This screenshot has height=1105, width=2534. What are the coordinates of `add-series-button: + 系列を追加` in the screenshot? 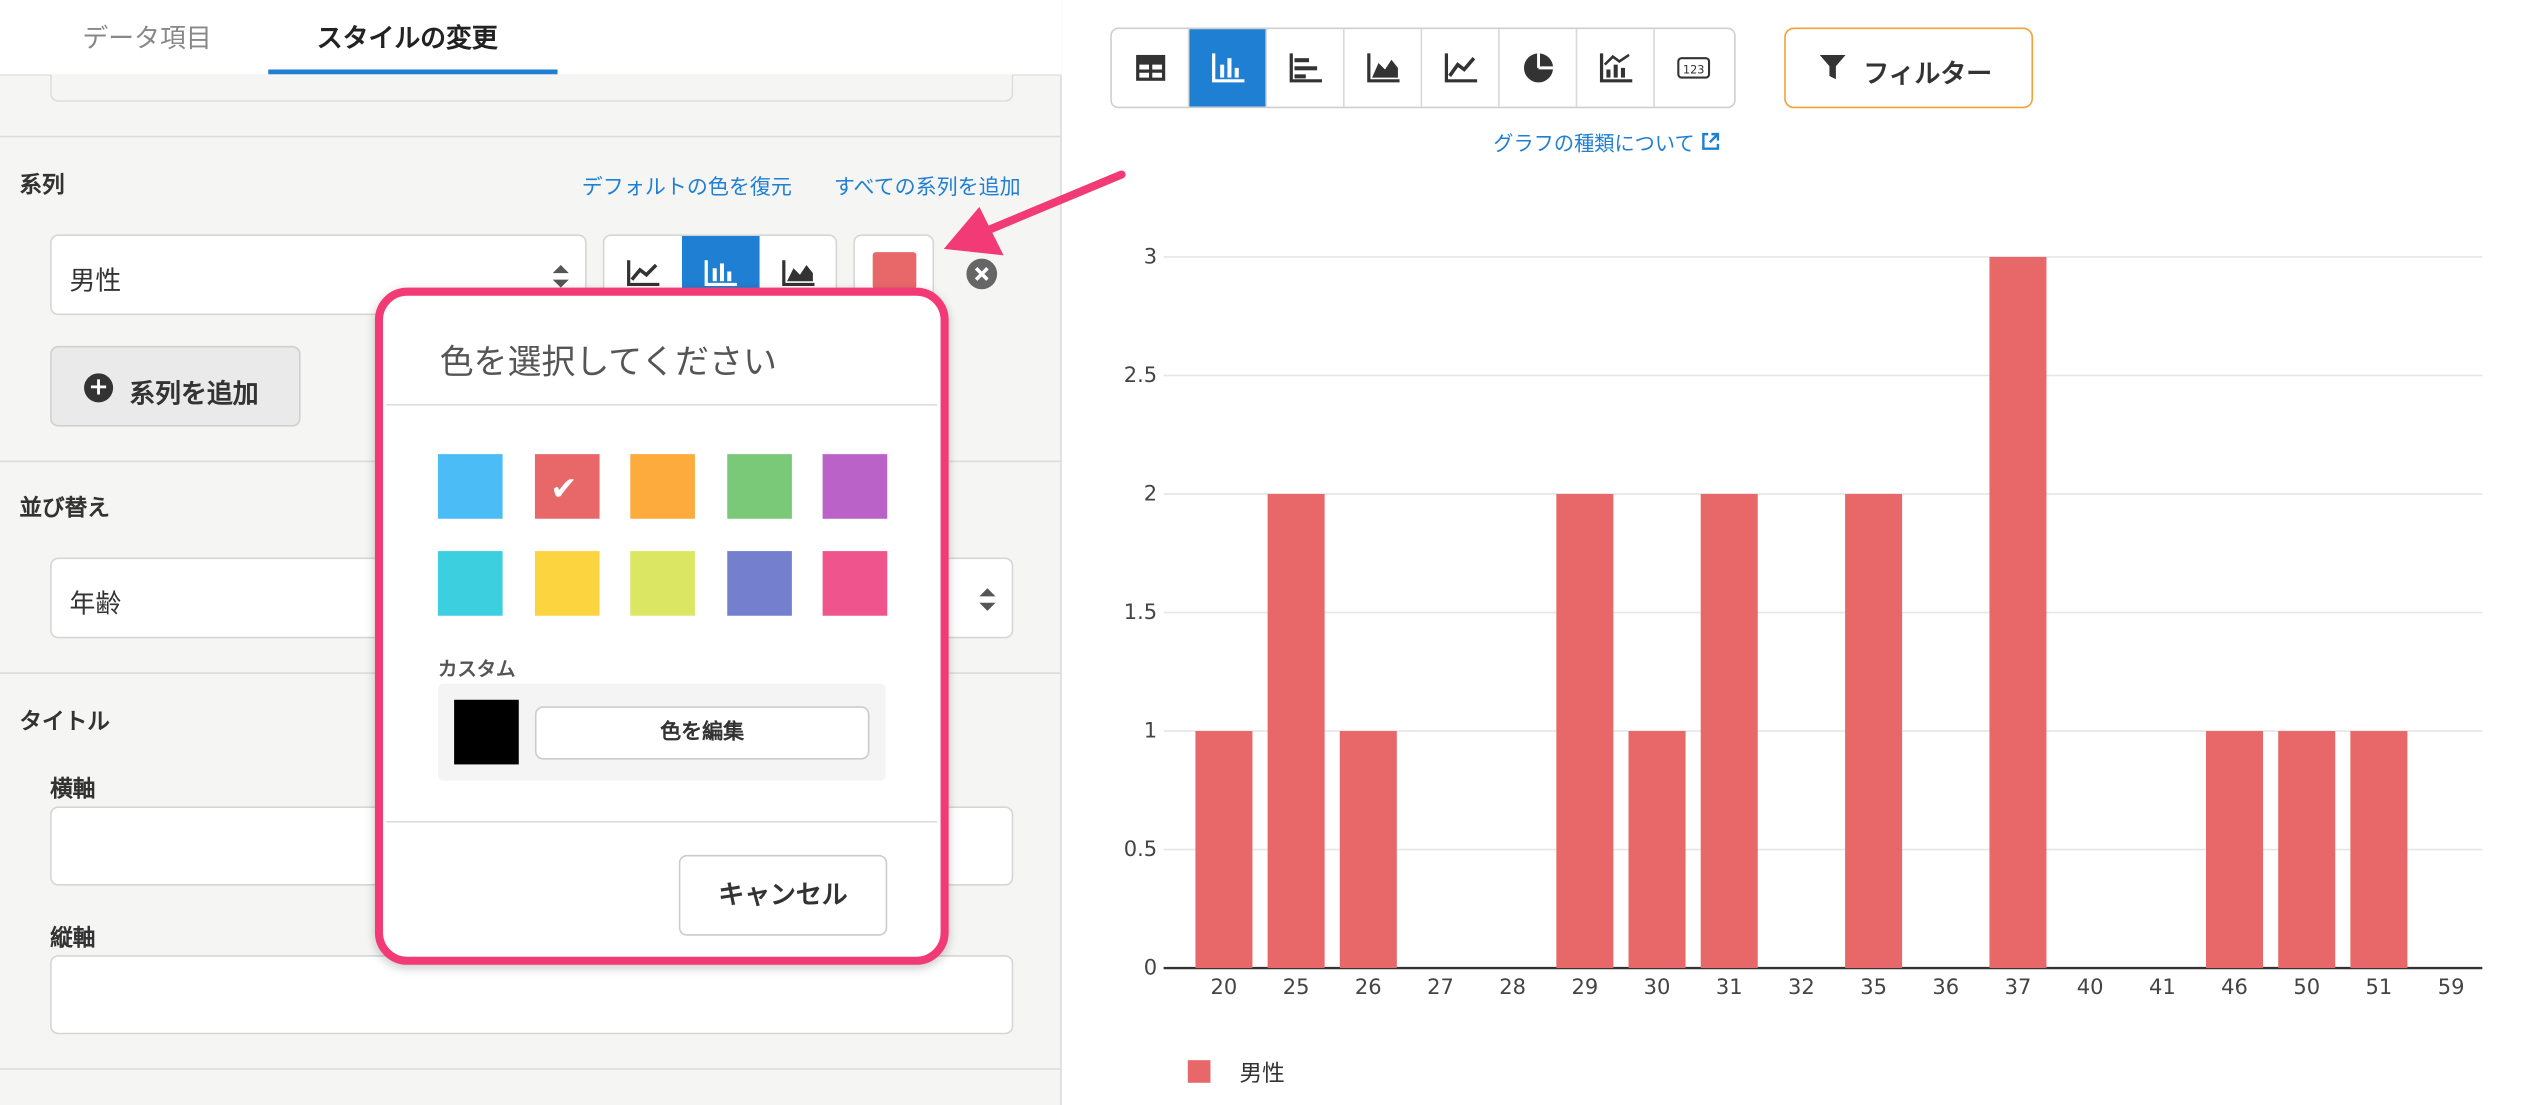 It's located at (175, 386).